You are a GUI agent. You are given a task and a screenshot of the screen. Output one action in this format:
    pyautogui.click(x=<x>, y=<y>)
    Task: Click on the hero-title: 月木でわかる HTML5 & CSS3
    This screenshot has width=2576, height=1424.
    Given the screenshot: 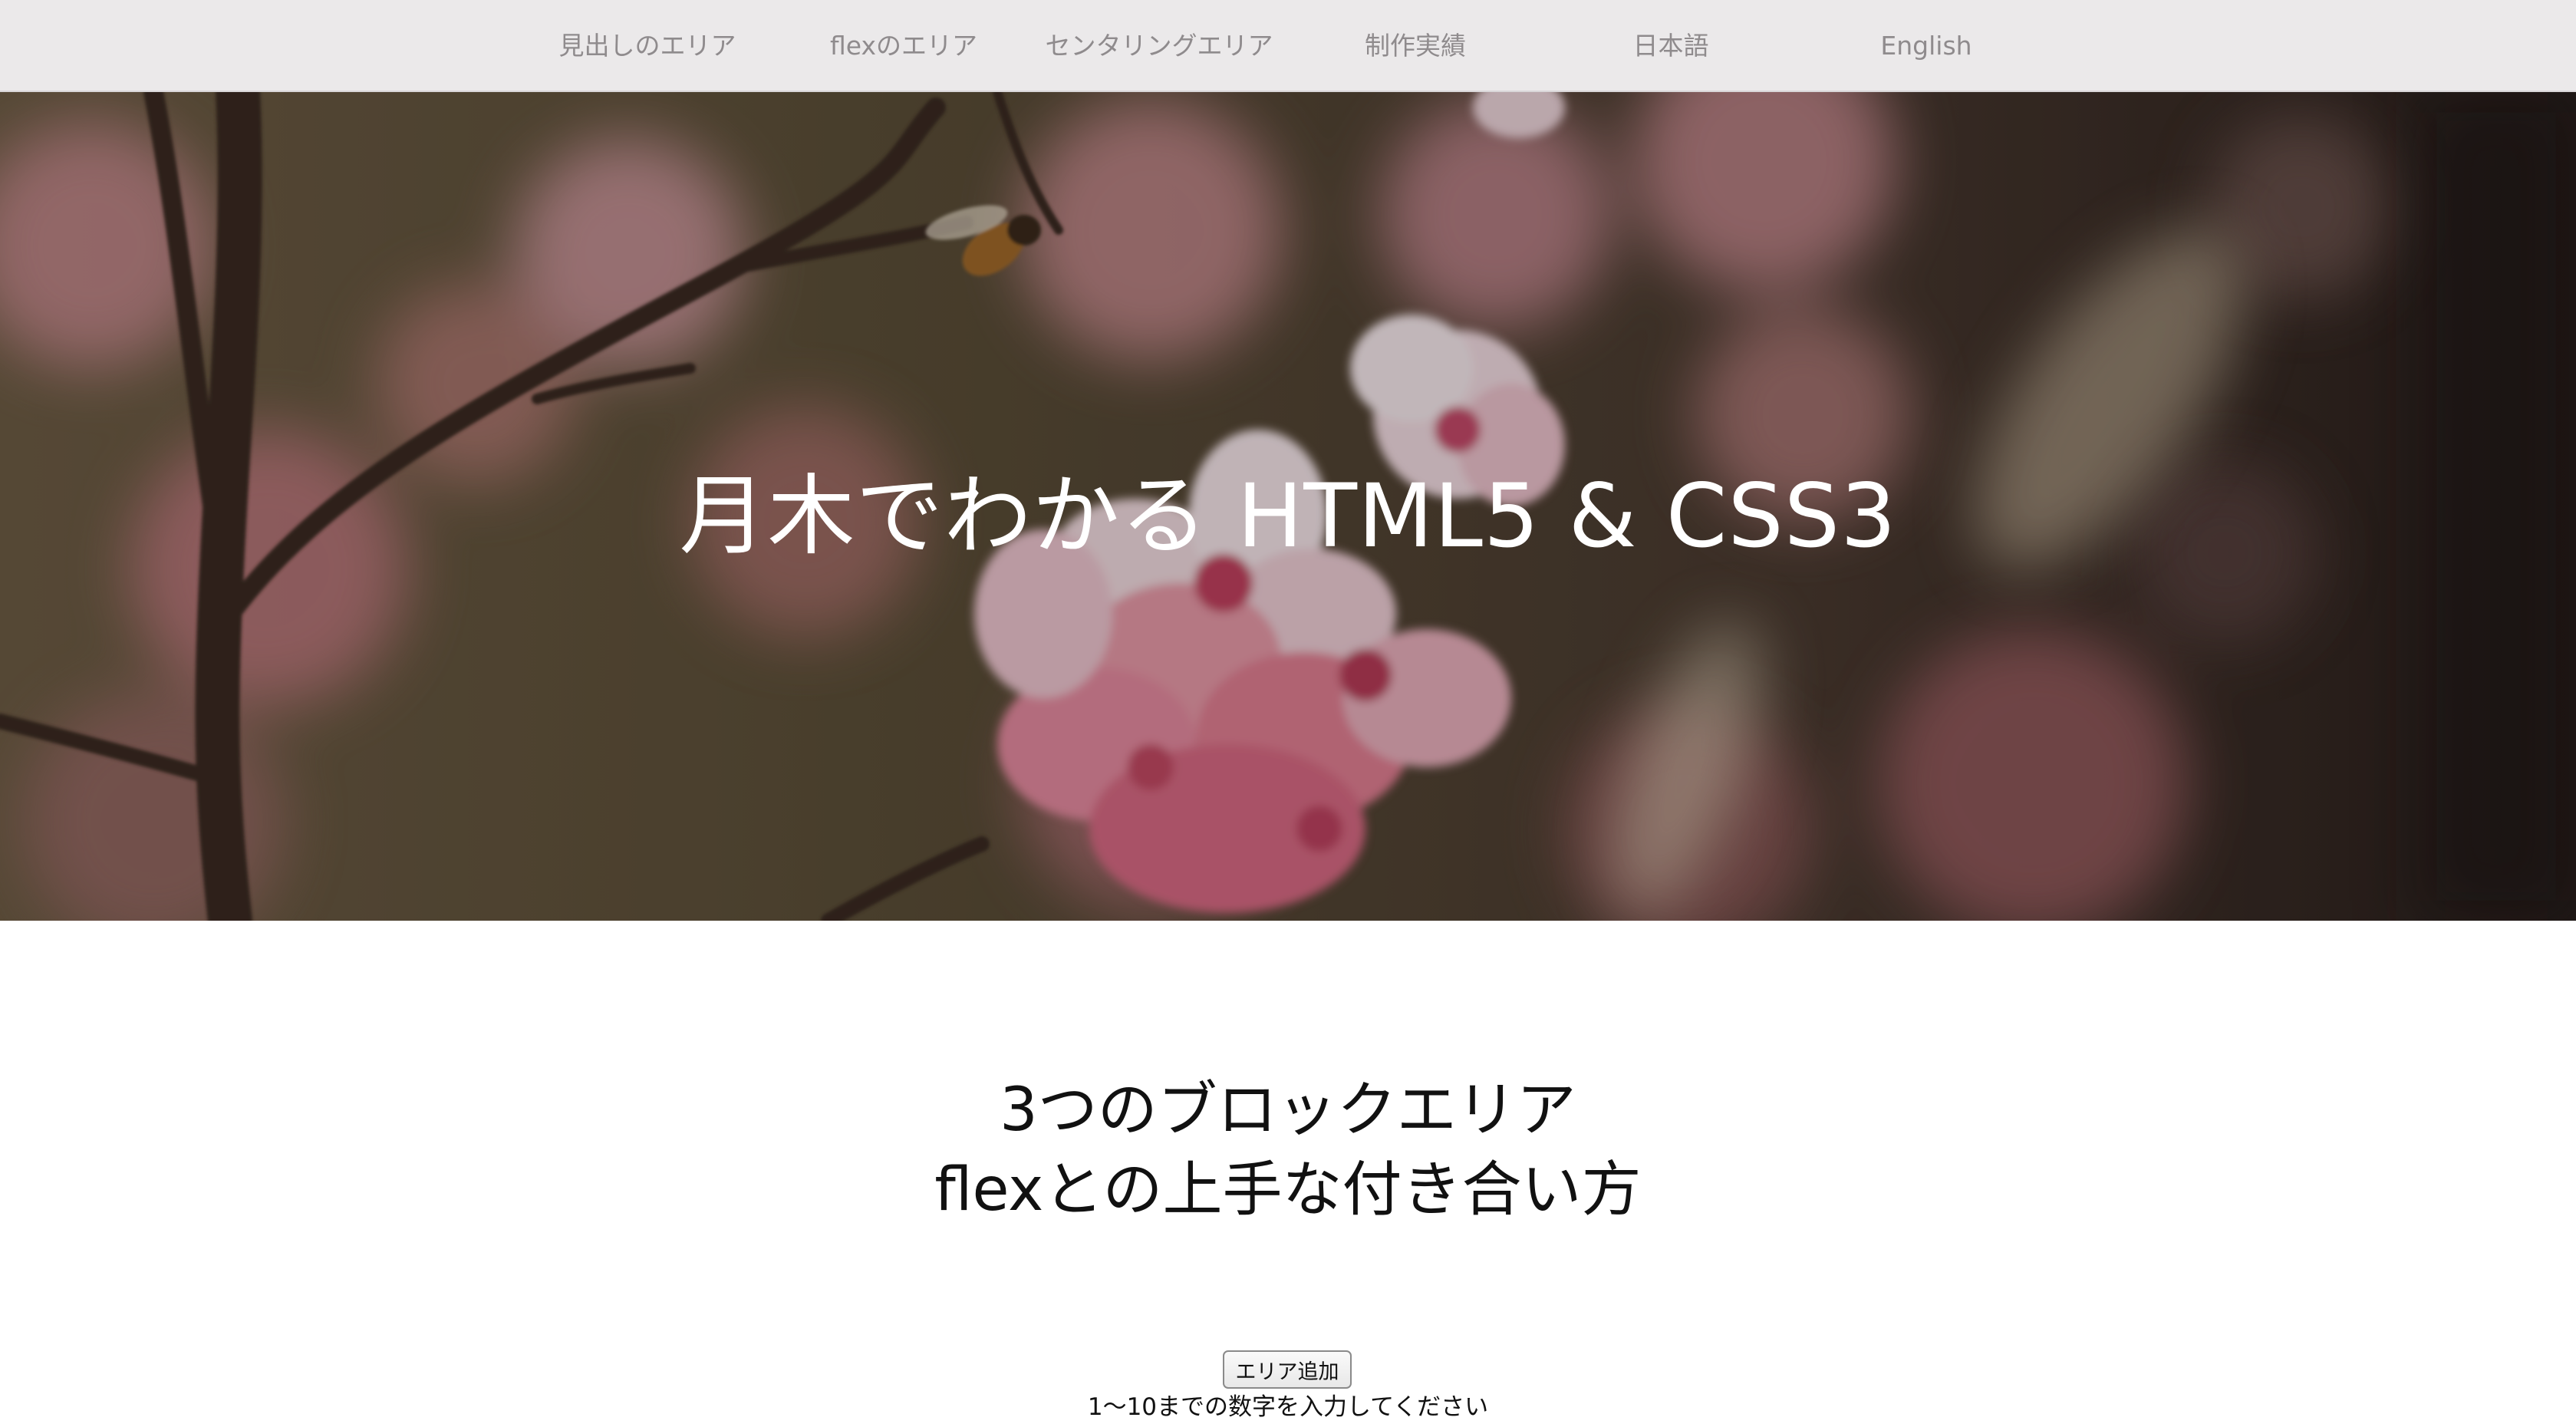 What is the action you would take?
    pyautogui.click(x=1288, y=516)
    